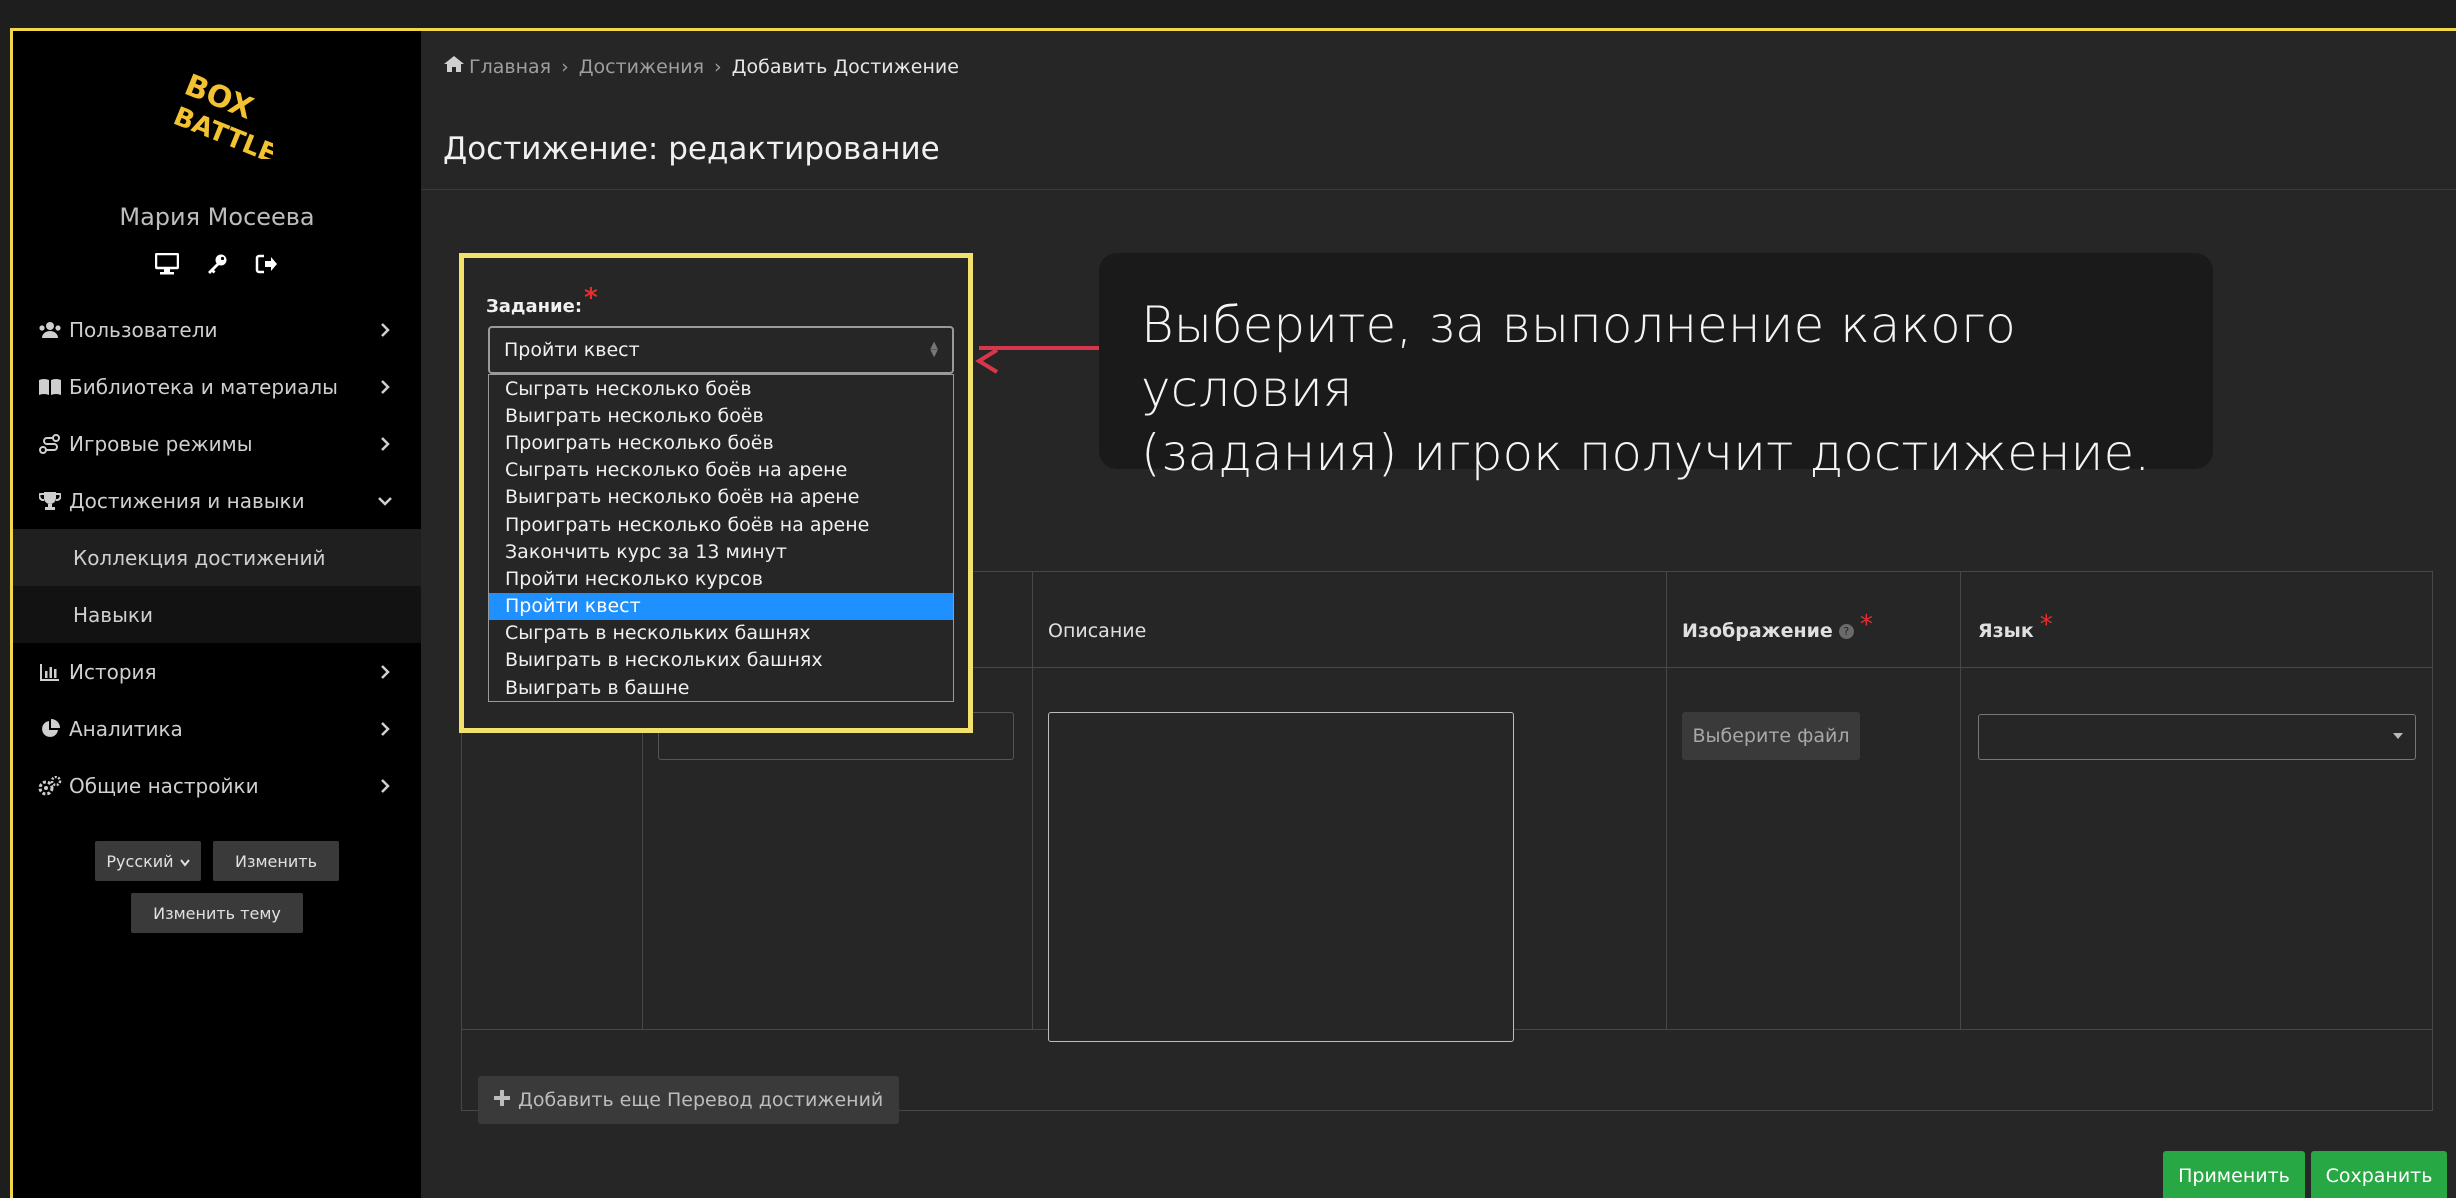 The width and height of the screenshot is (2456, 1198). I want to click on header-description-label: Описание, so click(1097, 631).